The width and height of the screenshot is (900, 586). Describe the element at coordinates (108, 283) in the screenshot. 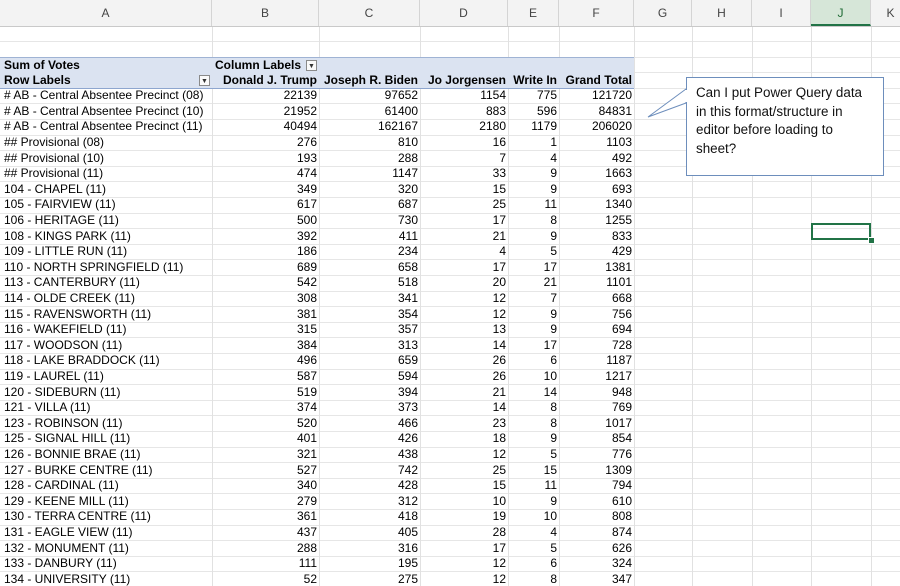

I see `precinct-name: 113 - CANTERBURY (11)` at that location.